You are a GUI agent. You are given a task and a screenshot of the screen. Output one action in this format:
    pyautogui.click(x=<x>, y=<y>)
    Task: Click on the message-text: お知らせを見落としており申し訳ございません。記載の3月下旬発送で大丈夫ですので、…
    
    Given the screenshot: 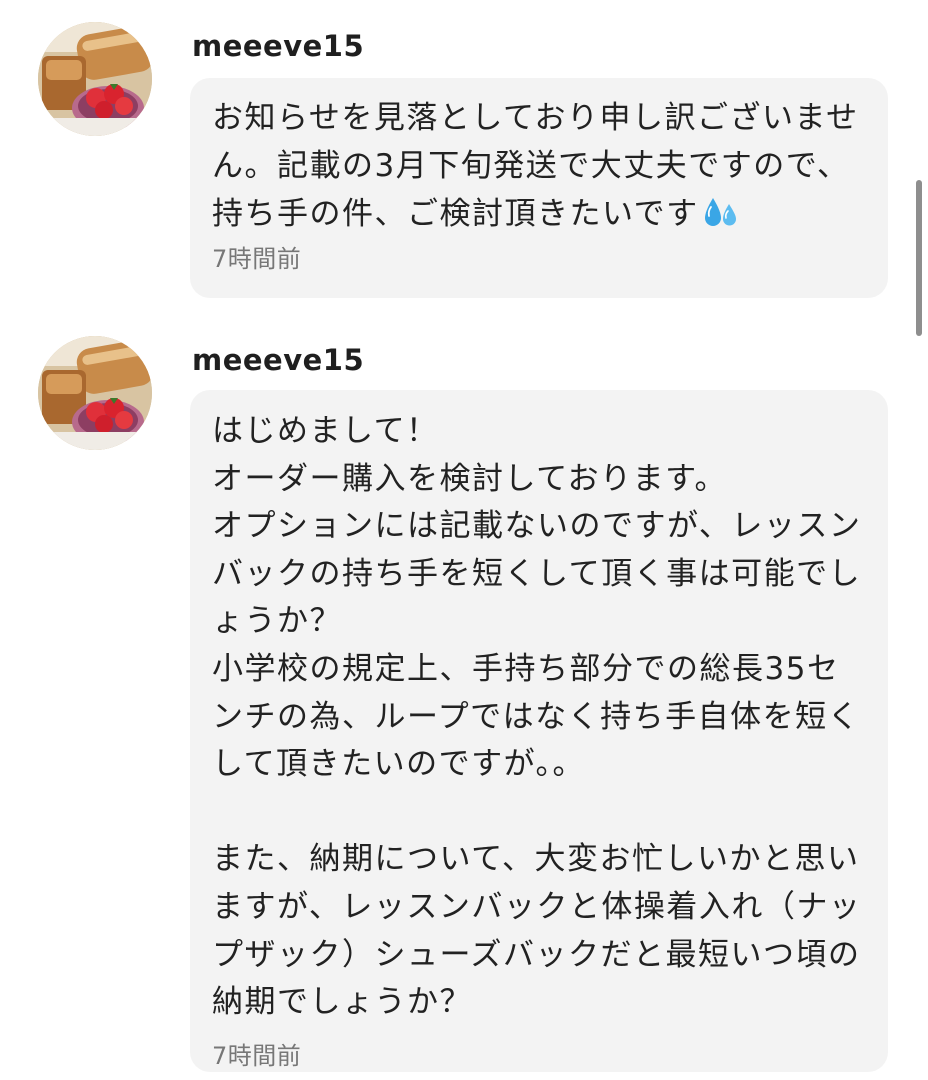 What is the action you would take?
    pyautogui.click(x=540, y=166)
    